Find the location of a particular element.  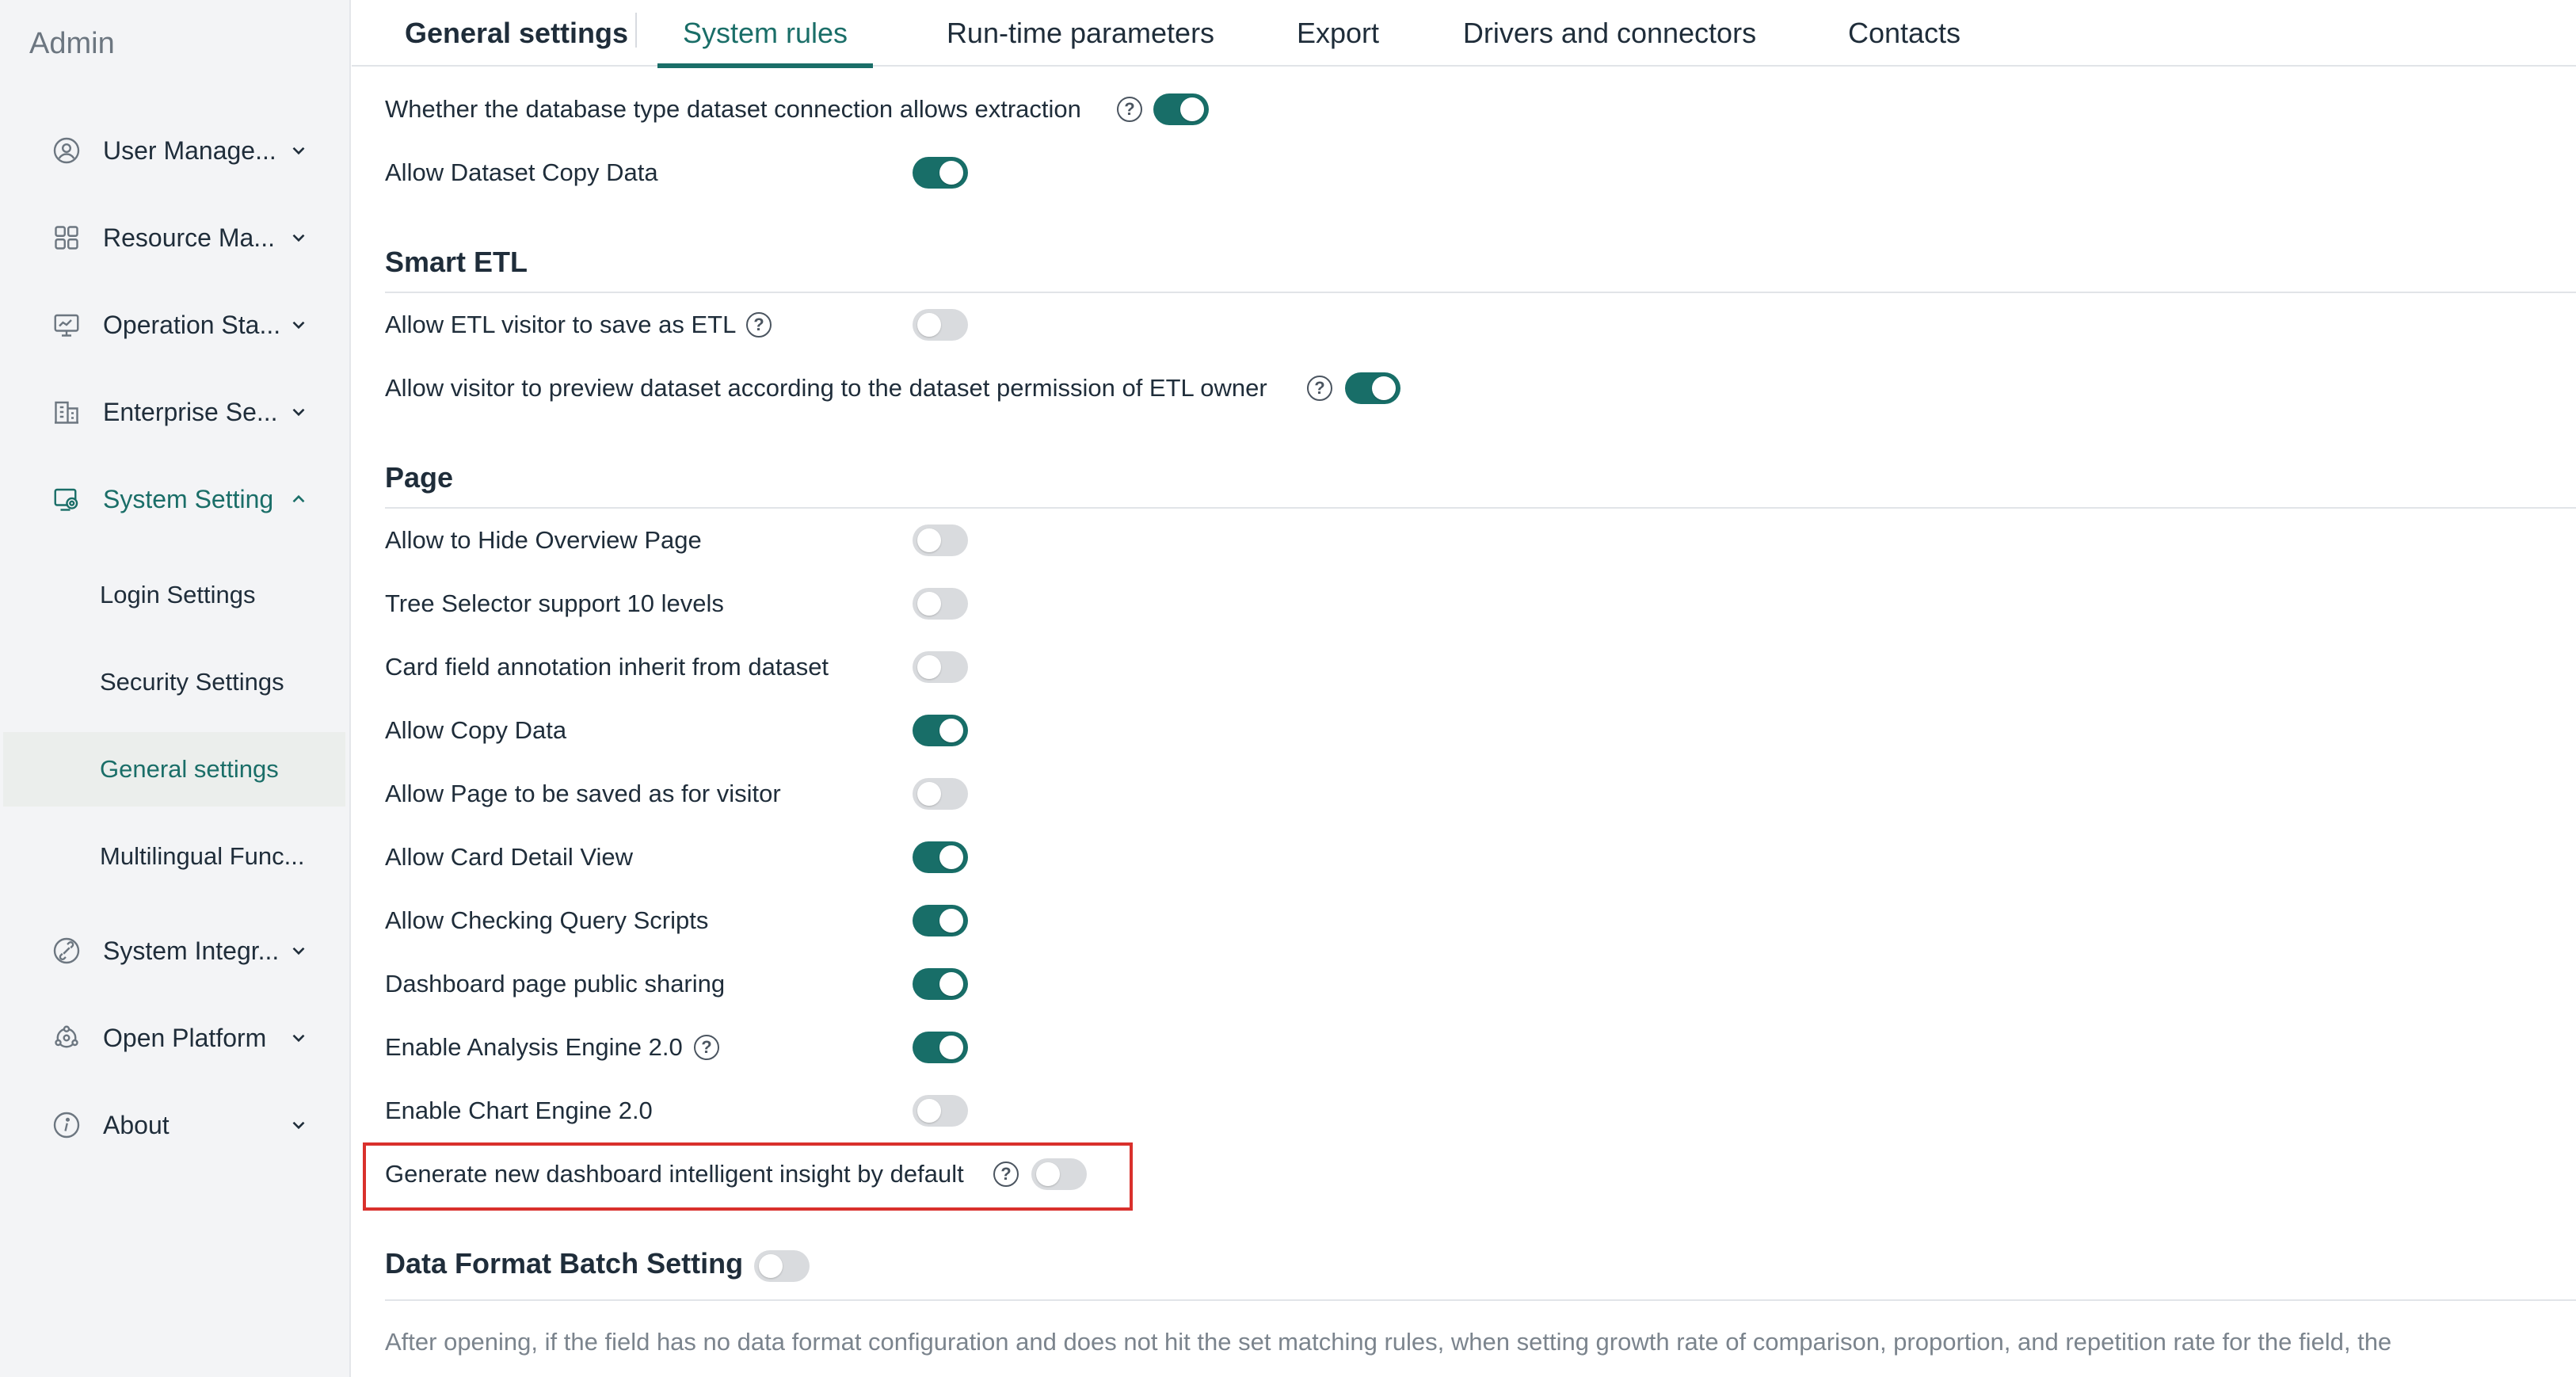

setting-label: Allow Card Detail View is located at coordinates (509, 857).